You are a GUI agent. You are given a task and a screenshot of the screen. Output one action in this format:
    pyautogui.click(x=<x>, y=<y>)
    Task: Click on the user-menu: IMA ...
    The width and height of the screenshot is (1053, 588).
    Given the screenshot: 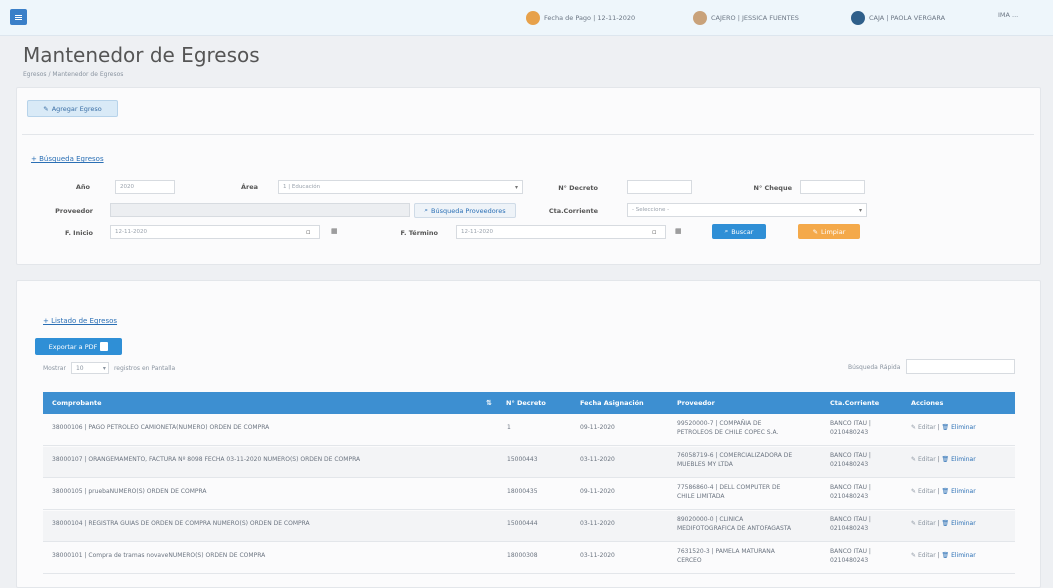 What is the action you would take?
    pyautogui.click(x=1008, y=15)
    